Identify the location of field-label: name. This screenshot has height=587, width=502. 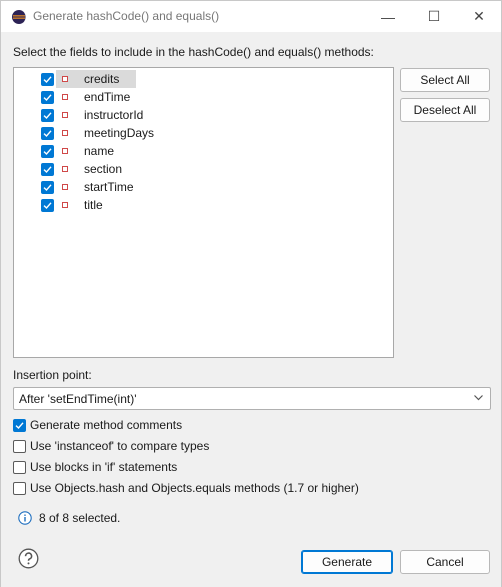
(99, 151).